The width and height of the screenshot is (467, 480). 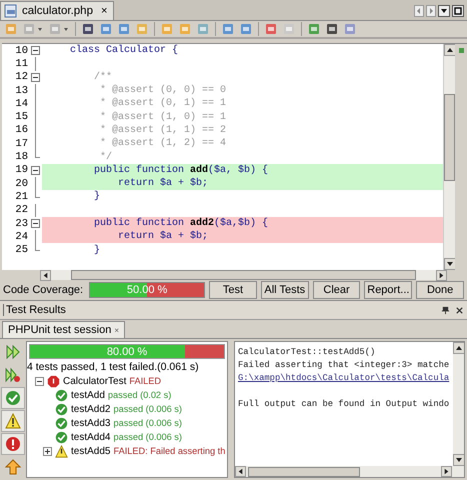 I want to click on line-number: 10, so click(x=21, y=50).